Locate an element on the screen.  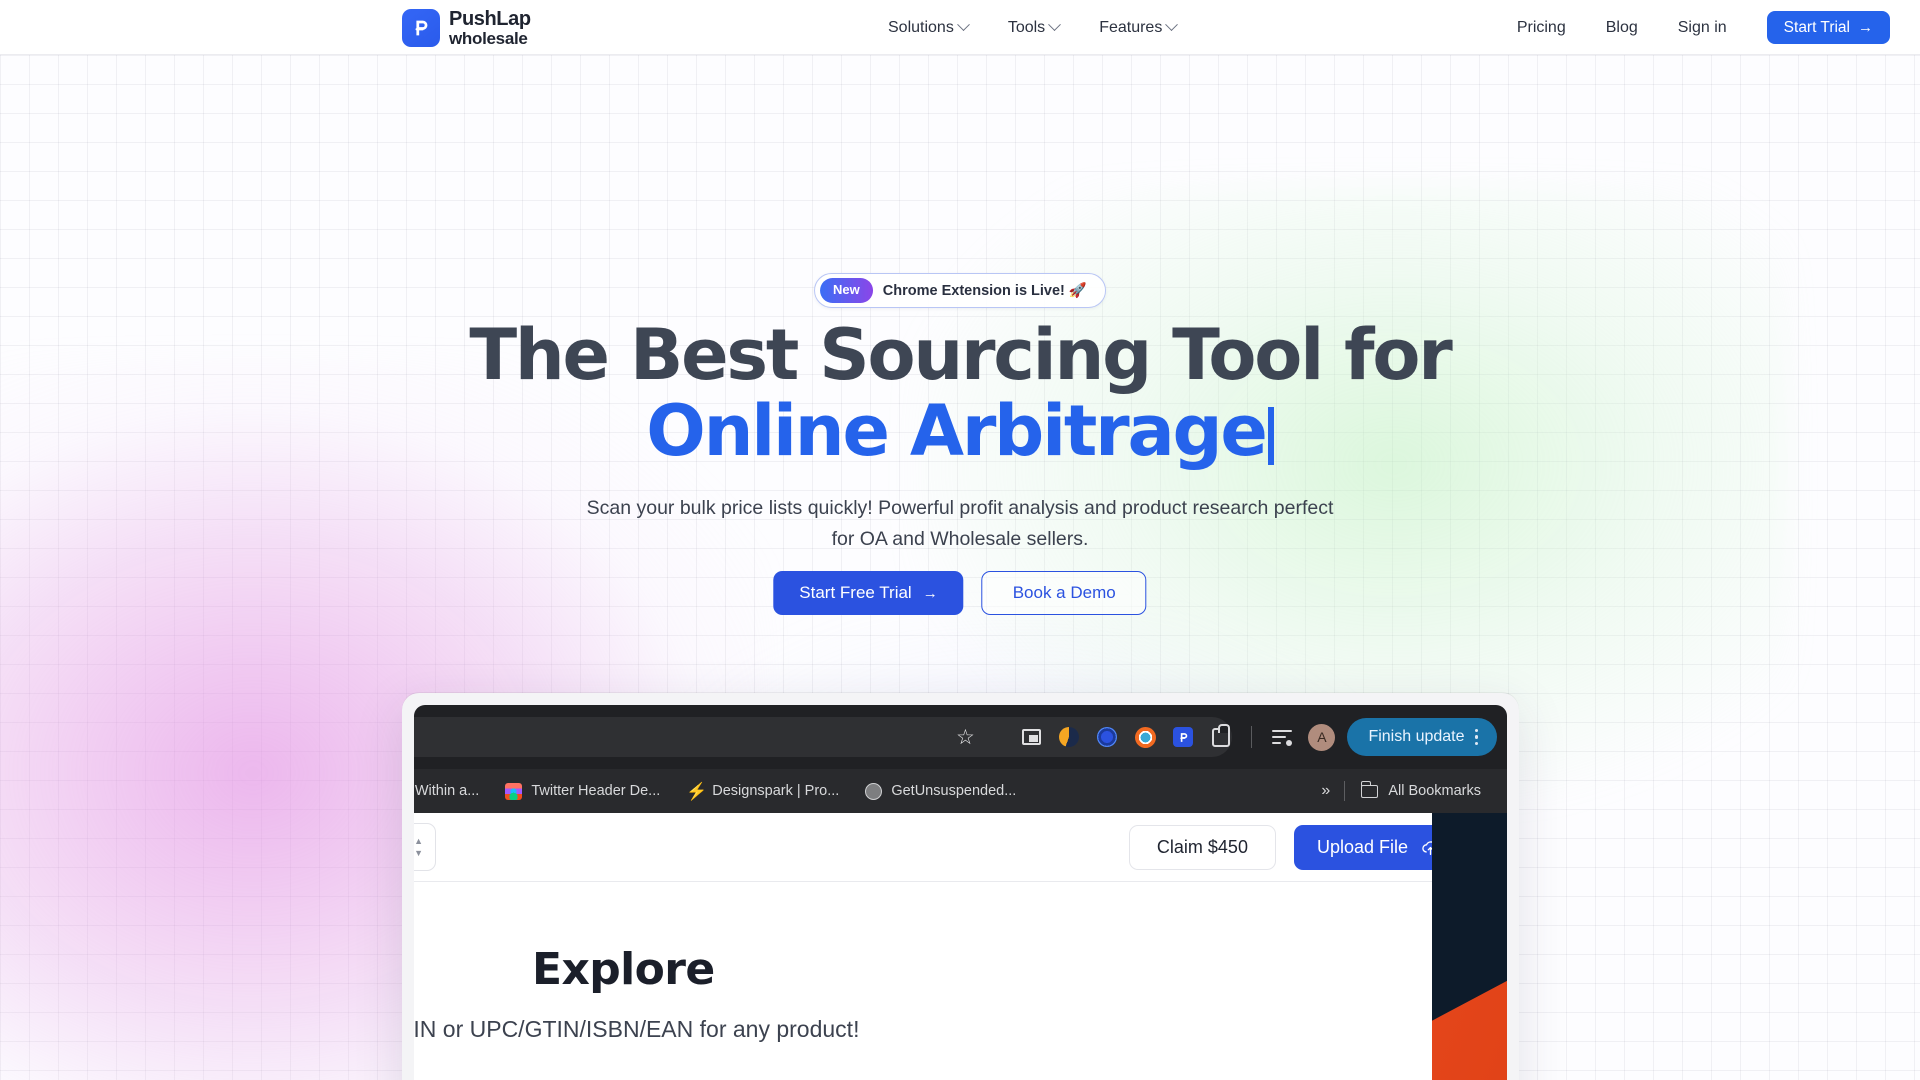
nav-item-features: Features is located at coordinates (1137, 27).